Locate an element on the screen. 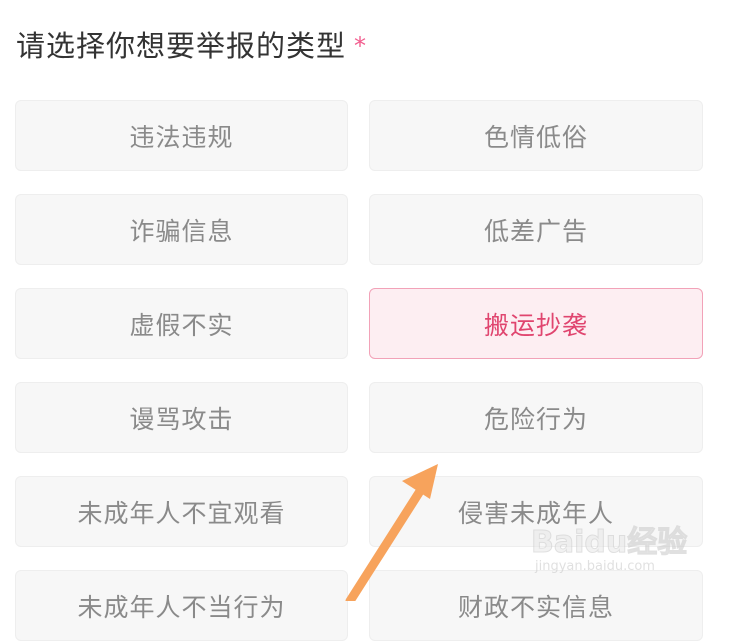 The image size is (729, 641). baidu-watermark: Baidu经验 jingyan.baidu.com is located at coordinates (610, 548).